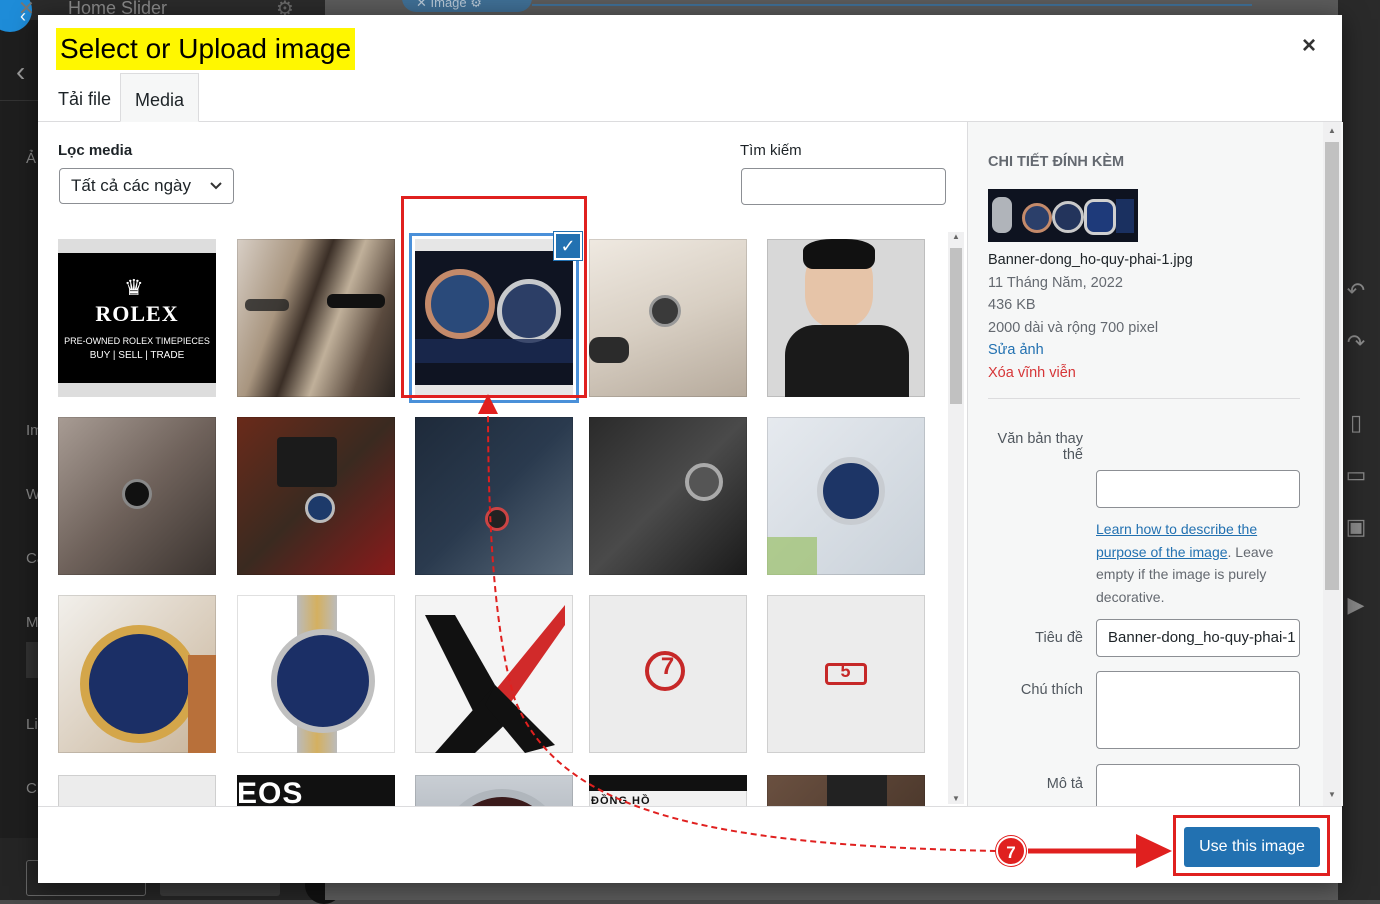  I want to click on toolbar-right, so click(1359, 450).